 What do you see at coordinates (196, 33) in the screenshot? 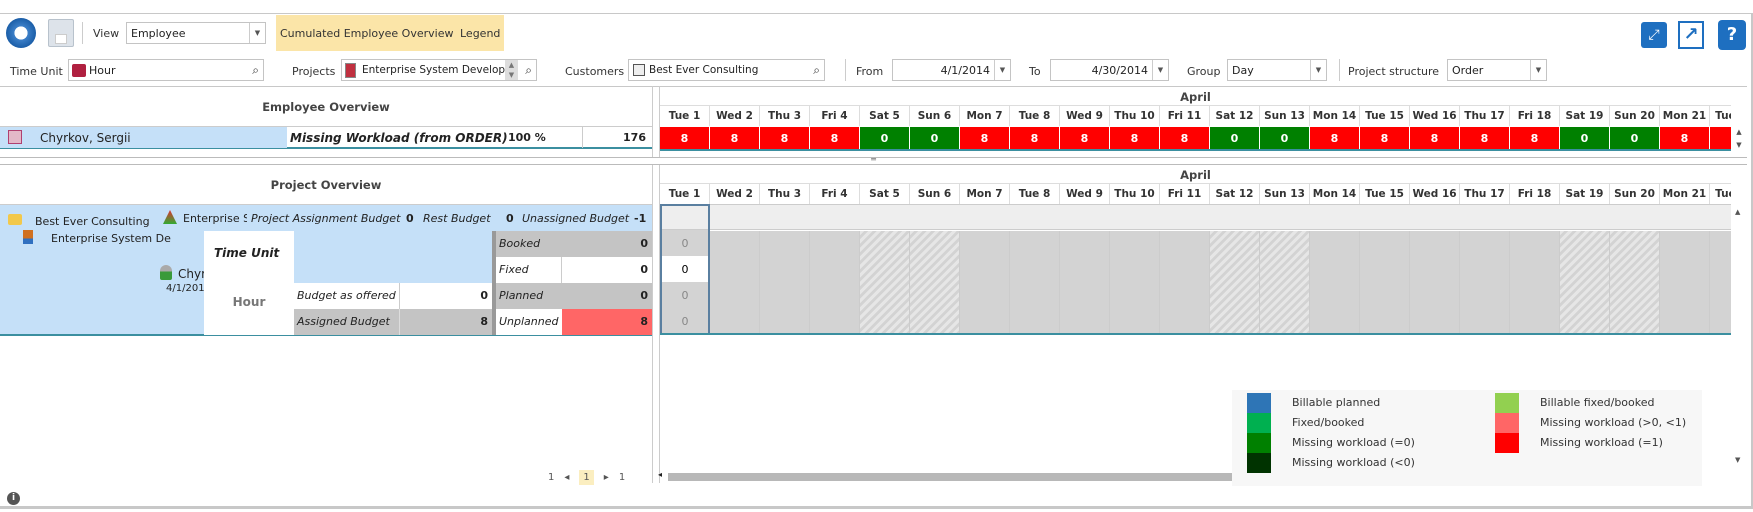
I see `view-select: Employee ▼` at bounding box center [196, 33].